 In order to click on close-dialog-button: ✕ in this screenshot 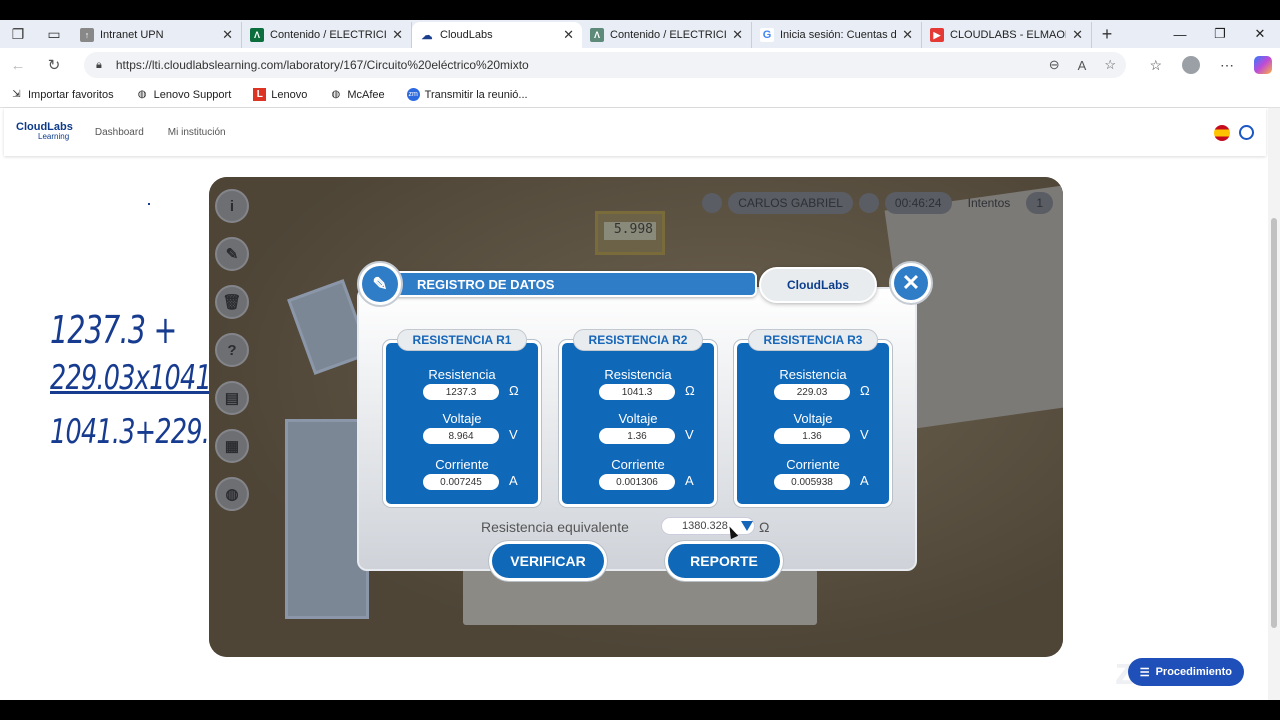, I will do `click(911, 283)`.